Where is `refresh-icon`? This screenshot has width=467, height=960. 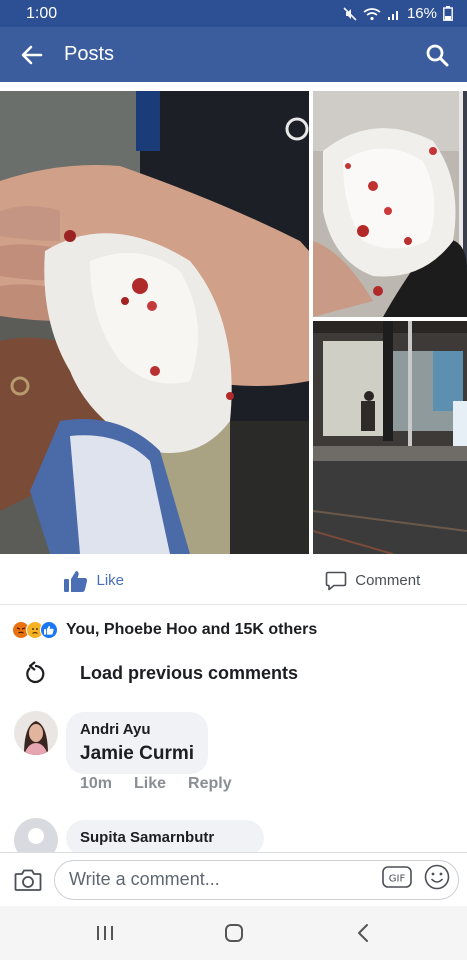
refresh-icon is located at coordinates (35, 672).